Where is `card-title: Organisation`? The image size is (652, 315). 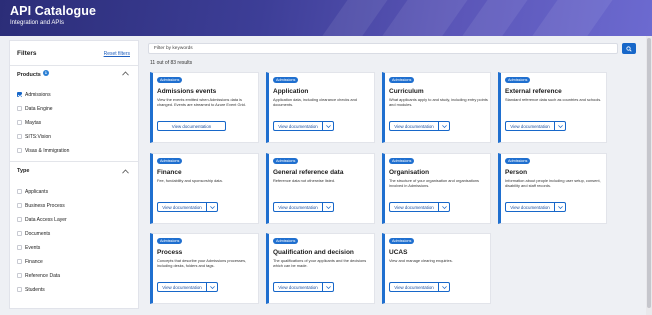 card-title: Organisation is located at coordinates (409, 172).